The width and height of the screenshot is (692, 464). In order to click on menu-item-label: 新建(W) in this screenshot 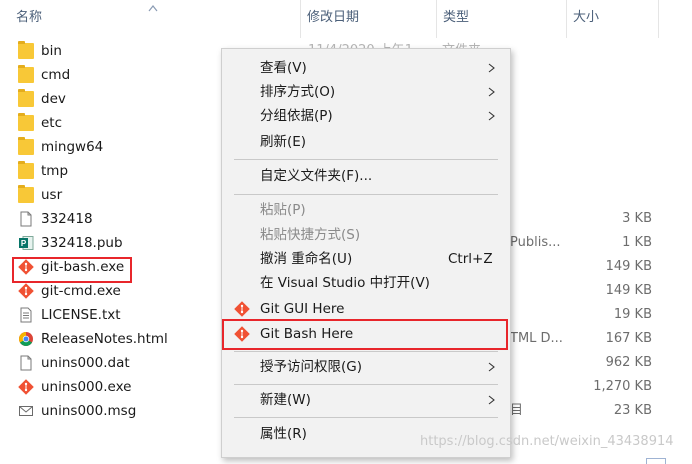, I will do `click(285, 400)`.